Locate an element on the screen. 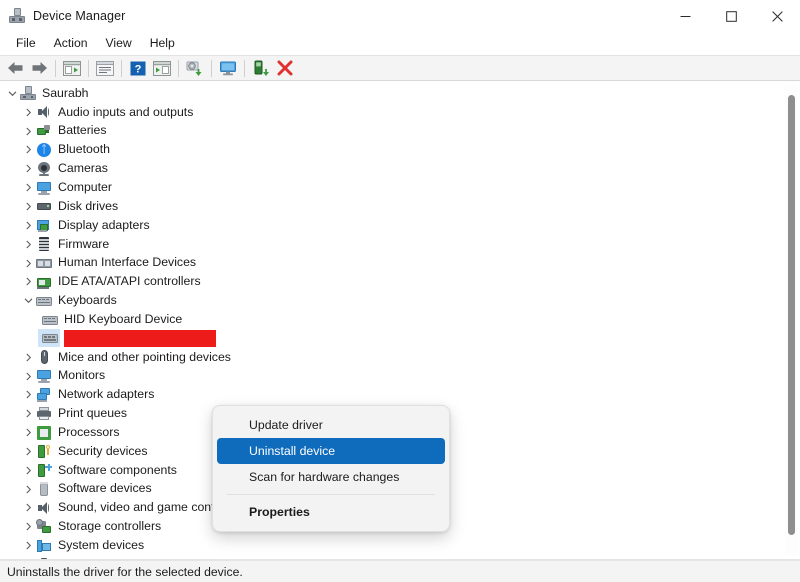  tree-item-label: Mice and other pointing devices is located at coordinates (144, 356).